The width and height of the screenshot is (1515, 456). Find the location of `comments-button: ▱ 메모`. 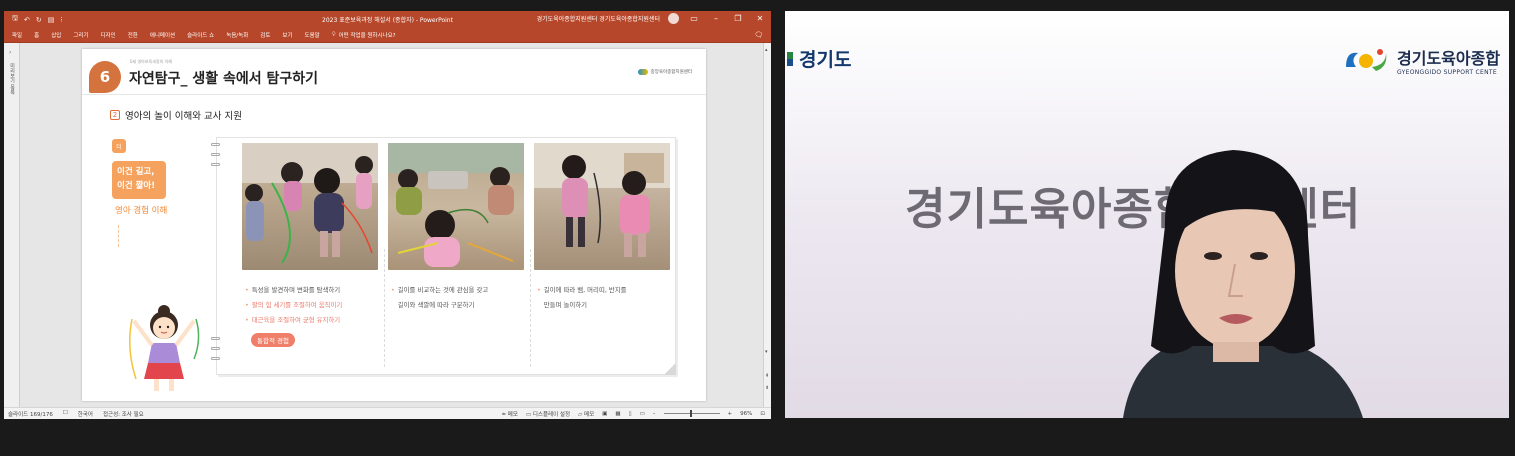

comments-button: ▱ 메모 is located at coordinates (586, 414).